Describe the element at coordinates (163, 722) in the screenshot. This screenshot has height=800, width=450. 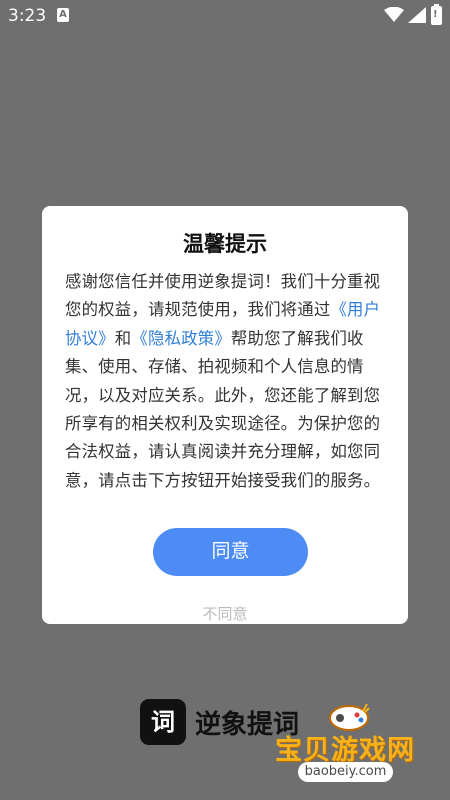
I see `app-logo: 词` at that location.